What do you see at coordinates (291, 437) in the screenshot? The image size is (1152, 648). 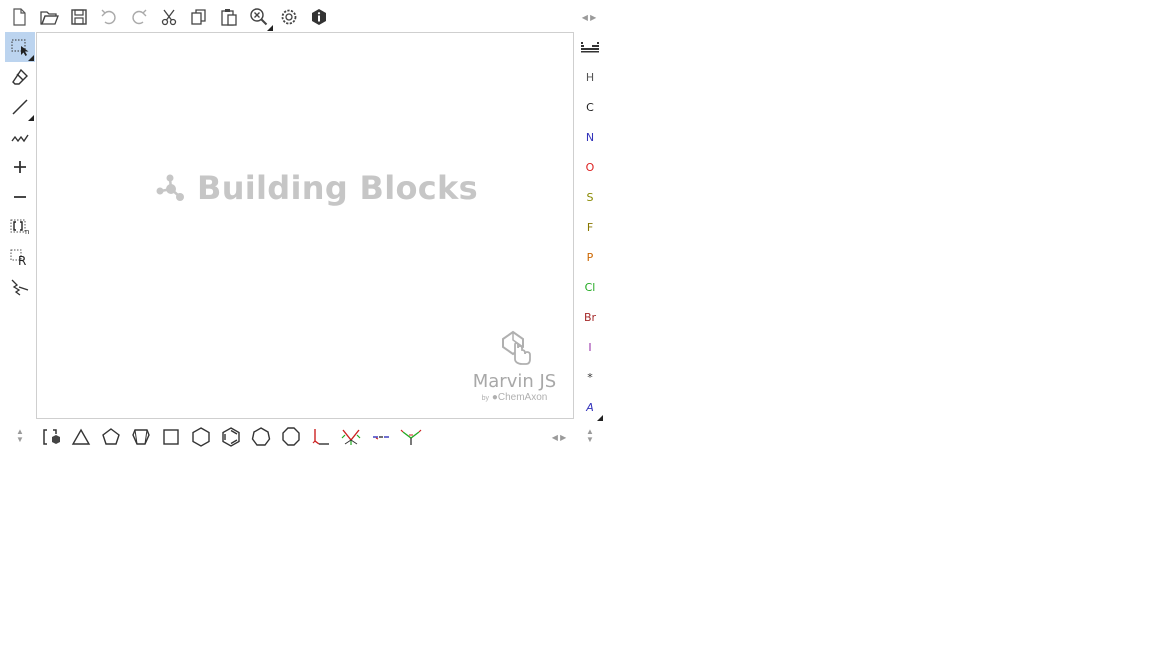 I see `cyclooctane-icon` at bounding box center [291, 437].